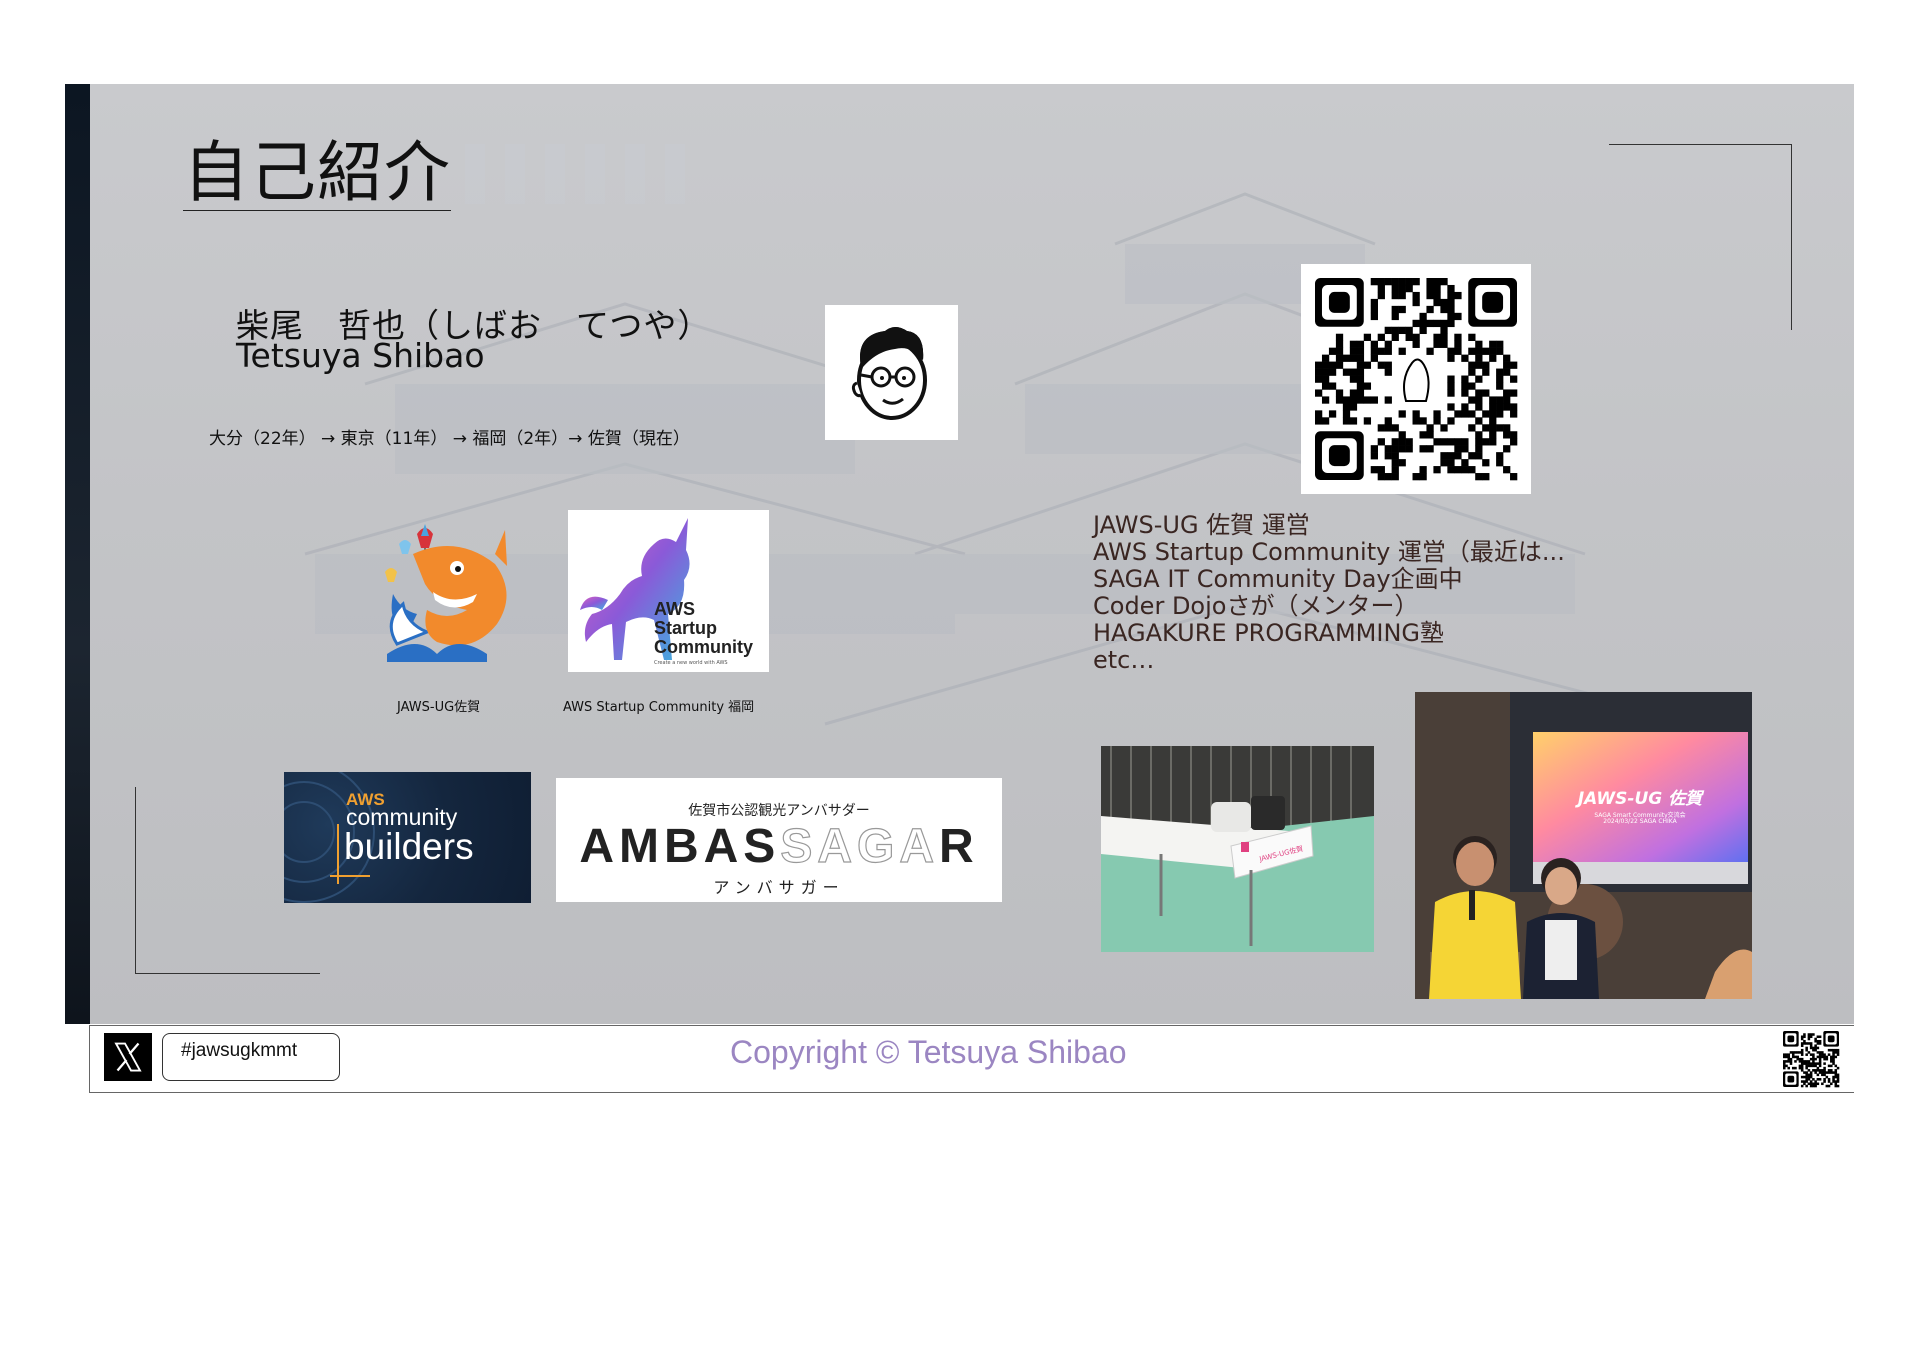 This screenshot has height=1357, width=1920. What do you see at coordinates (1268, 633) in the screenshot?
I see `activity-item: HAGAKURE PROGRAMMING塾` at bounding box center [1268, 633].